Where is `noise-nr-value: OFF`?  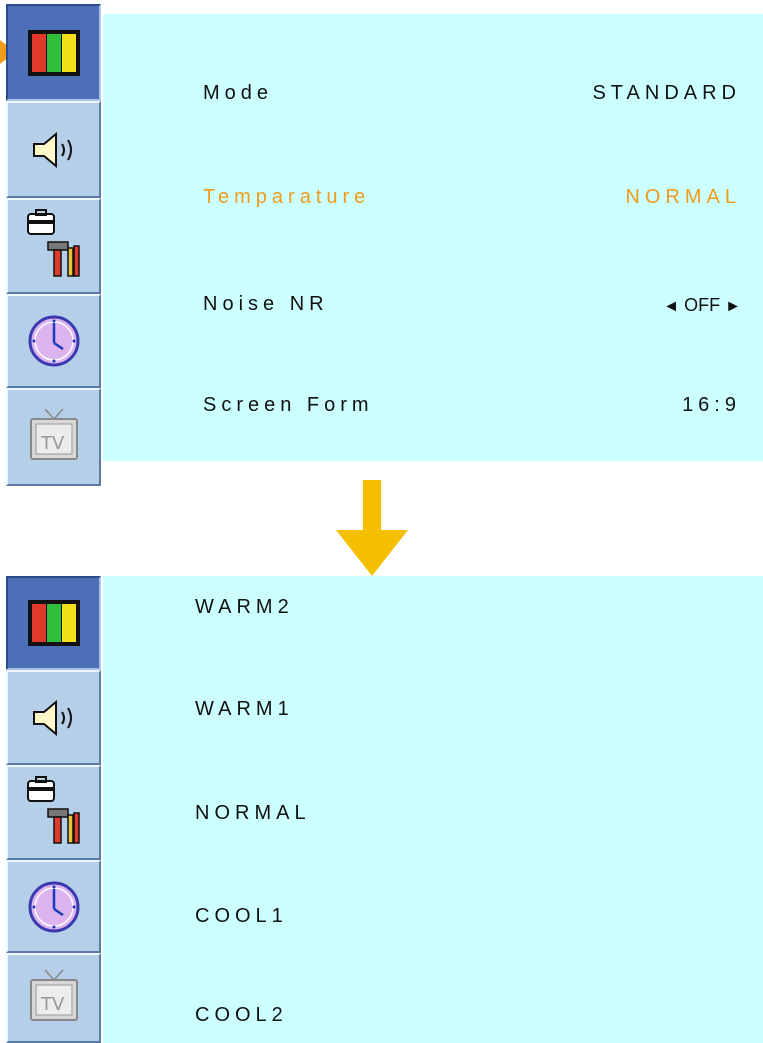
noise-nr-value: OFF is located at coordinates (702, 305).